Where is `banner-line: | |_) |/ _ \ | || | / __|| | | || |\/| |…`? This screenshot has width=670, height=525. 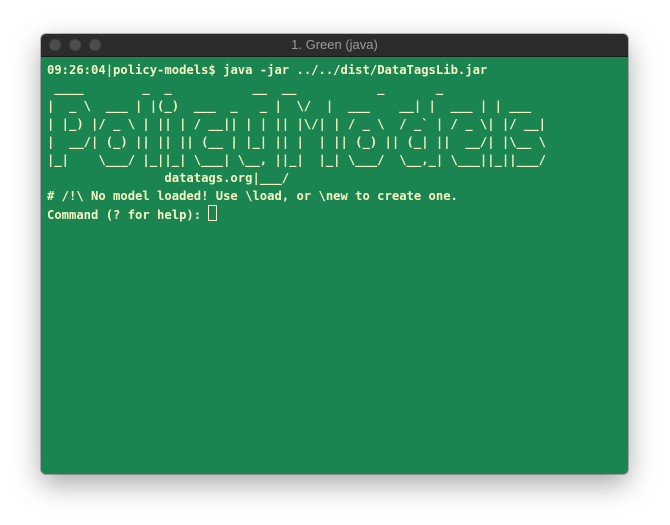 banner-line: | |_) |/ _ \ | || | / __|| | | || |\/| |… is located at coordinates (296, 124).